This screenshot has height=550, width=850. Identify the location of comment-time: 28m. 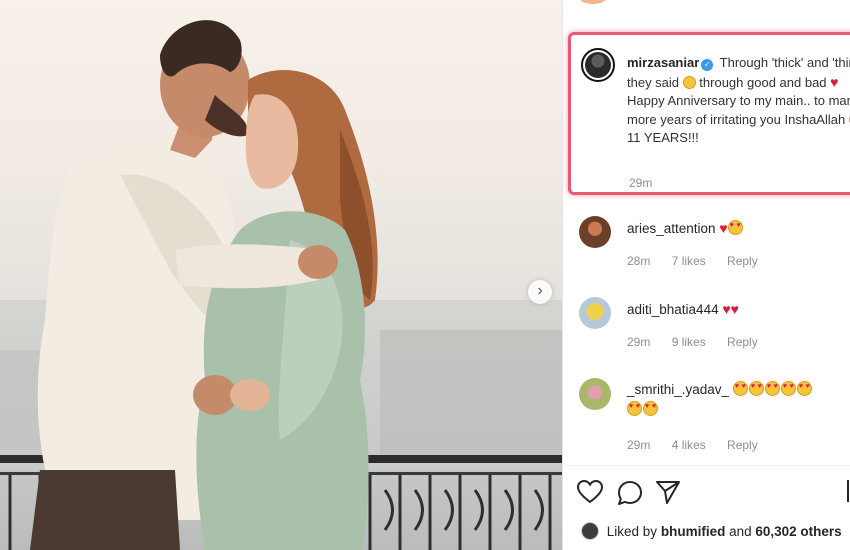
(639, 261).